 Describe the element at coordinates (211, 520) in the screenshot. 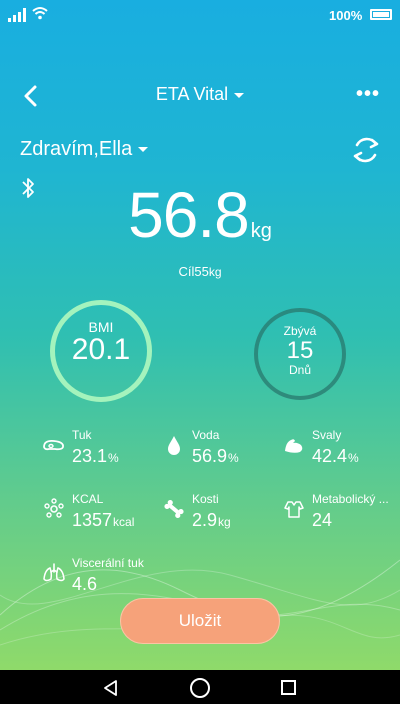

I see `metric-value: 2.9kg` at that location.